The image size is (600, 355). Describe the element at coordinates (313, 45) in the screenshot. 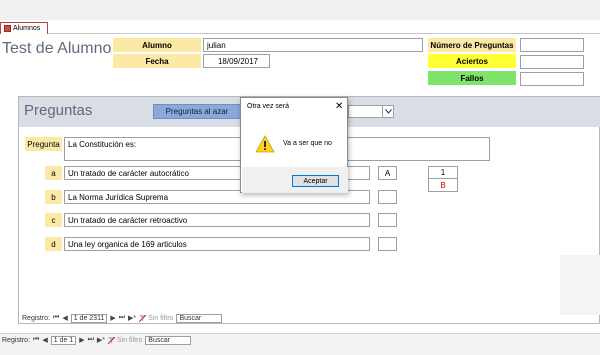

I see `alumno-field: julian` at that location.